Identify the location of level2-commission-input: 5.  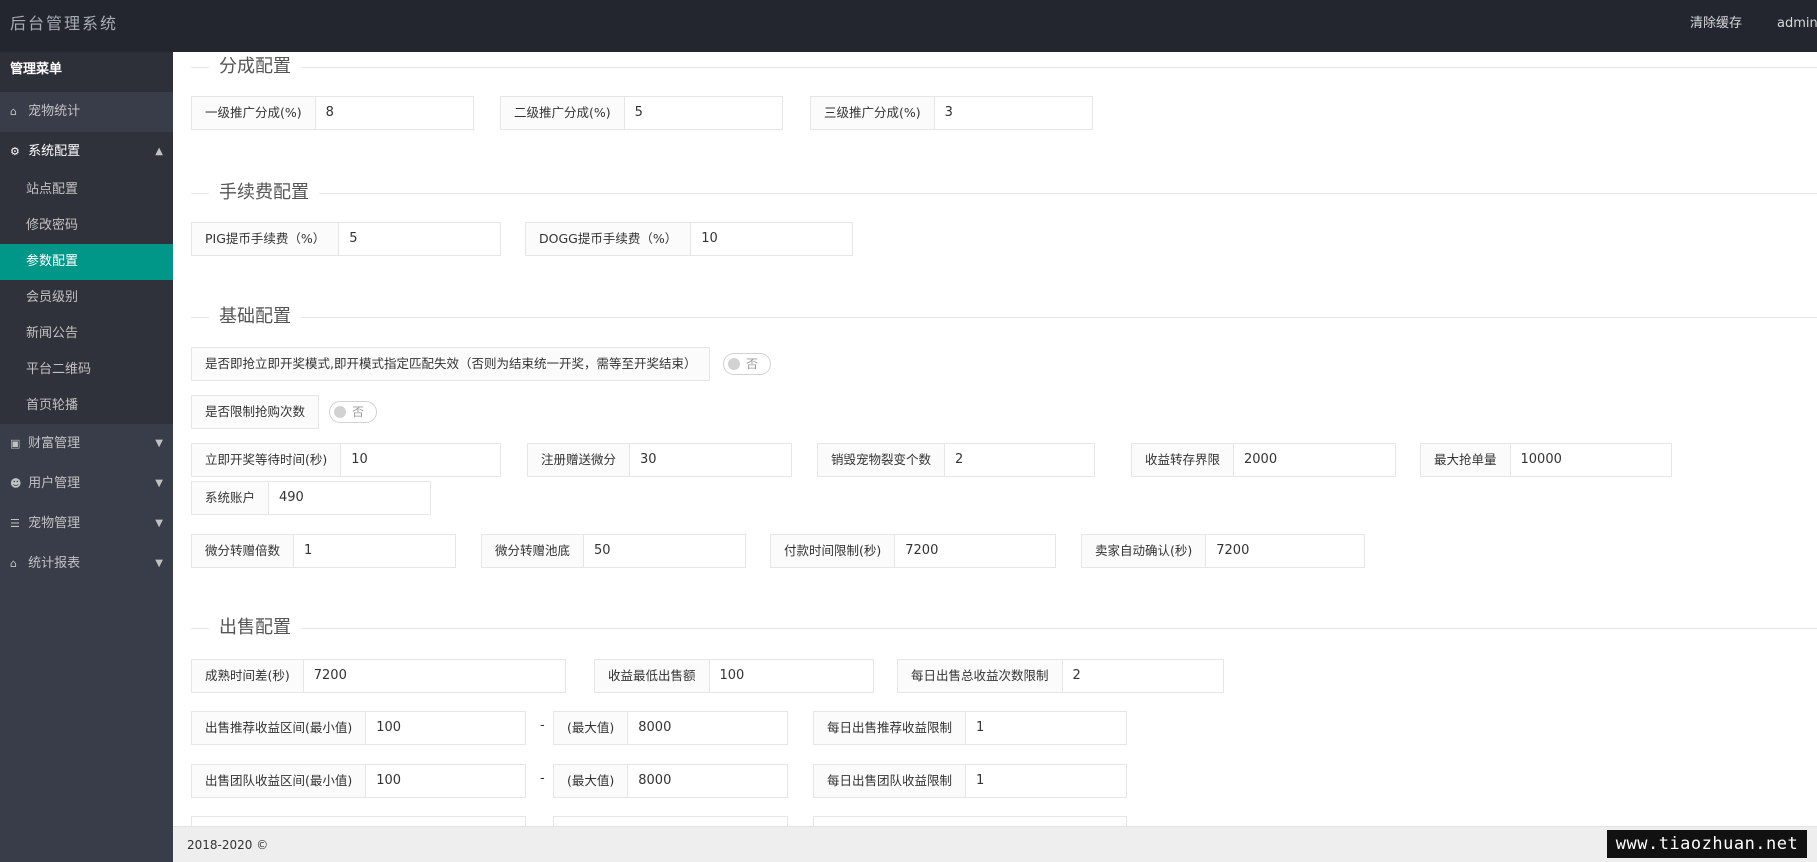
(703, 113).